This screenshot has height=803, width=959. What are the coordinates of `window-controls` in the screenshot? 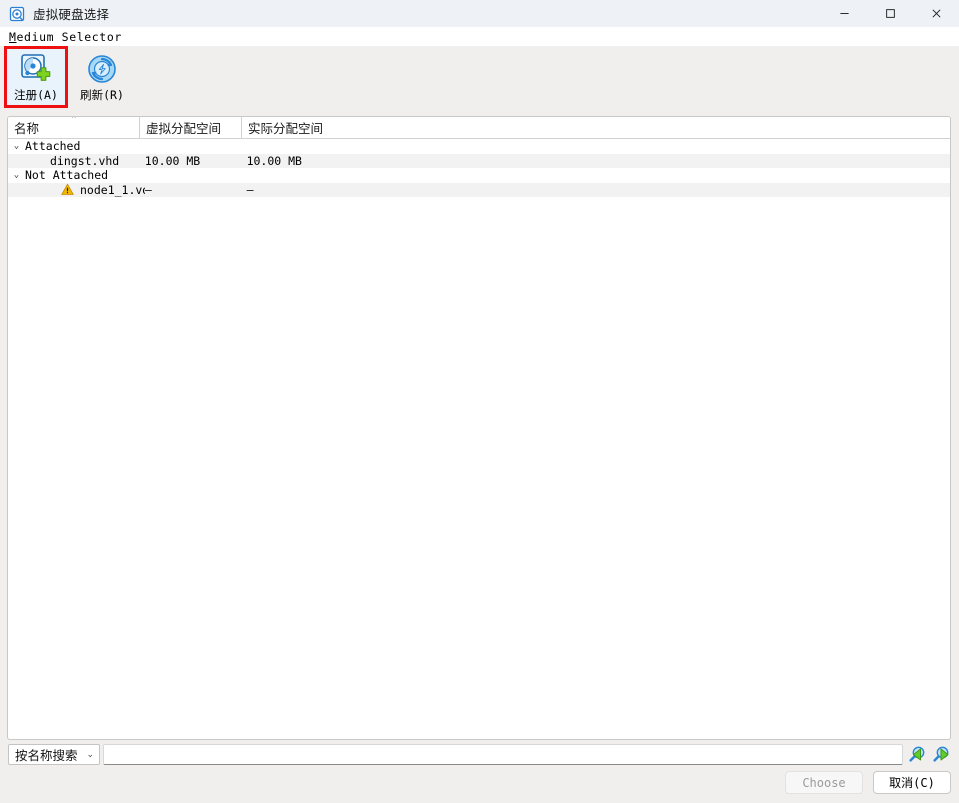 It's located at (890, 13).